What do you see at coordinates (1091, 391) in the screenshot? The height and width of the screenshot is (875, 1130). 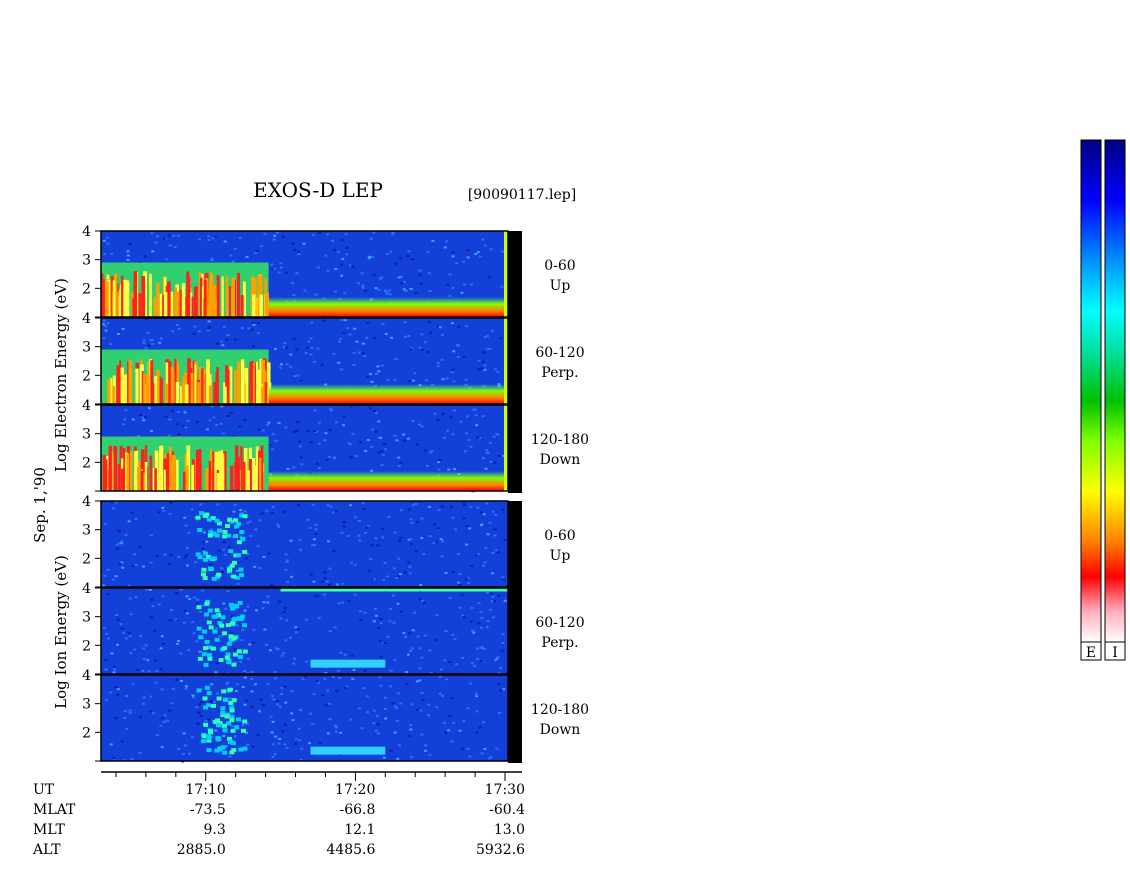 I see `colorbar-e` at bounding box center [1091, 391].